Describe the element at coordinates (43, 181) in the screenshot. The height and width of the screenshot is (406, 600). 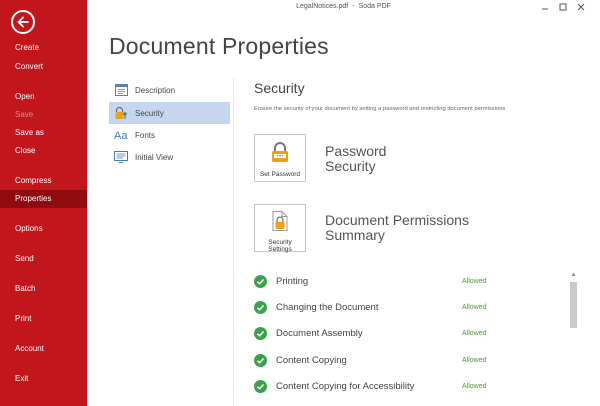
I see `menu-compress: Compress` at that location.